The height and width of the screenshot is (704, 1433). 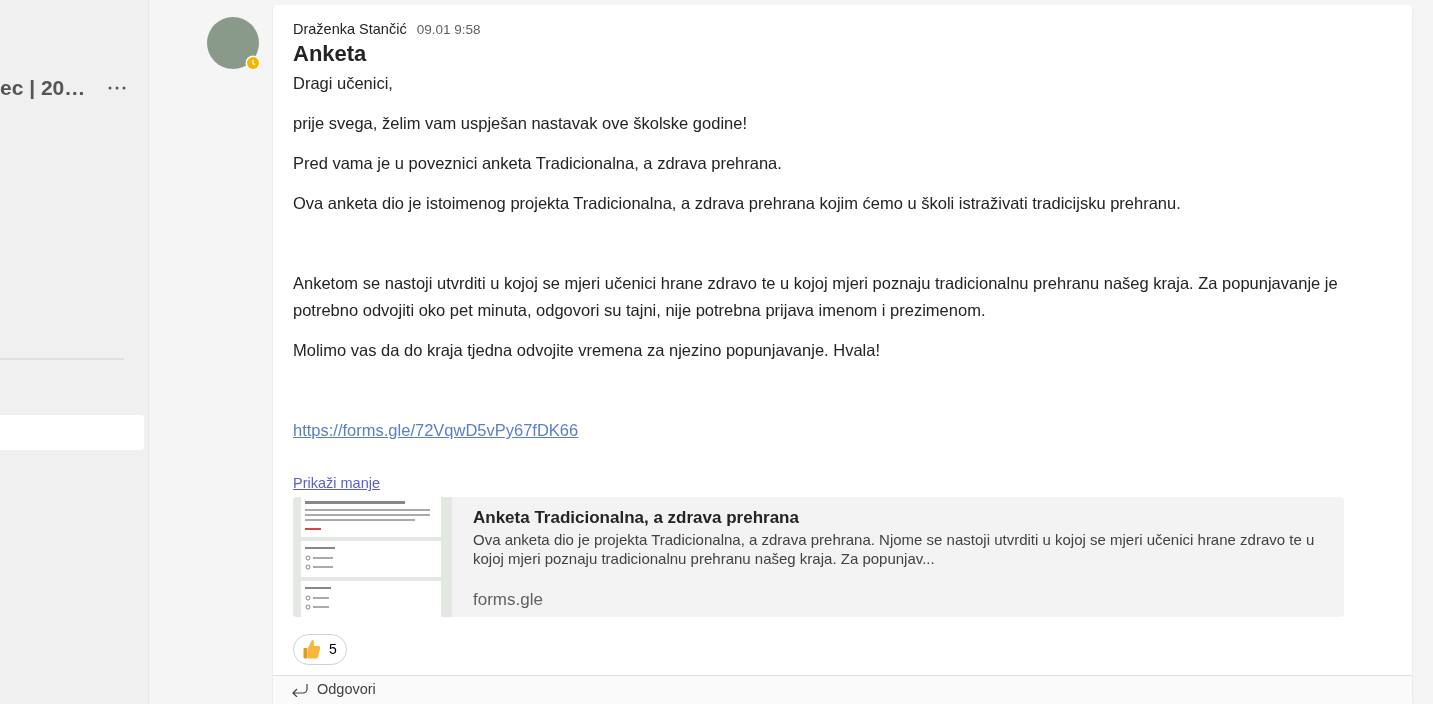 I want to click on reply-arrow-icon, so click(x=300, y=690).